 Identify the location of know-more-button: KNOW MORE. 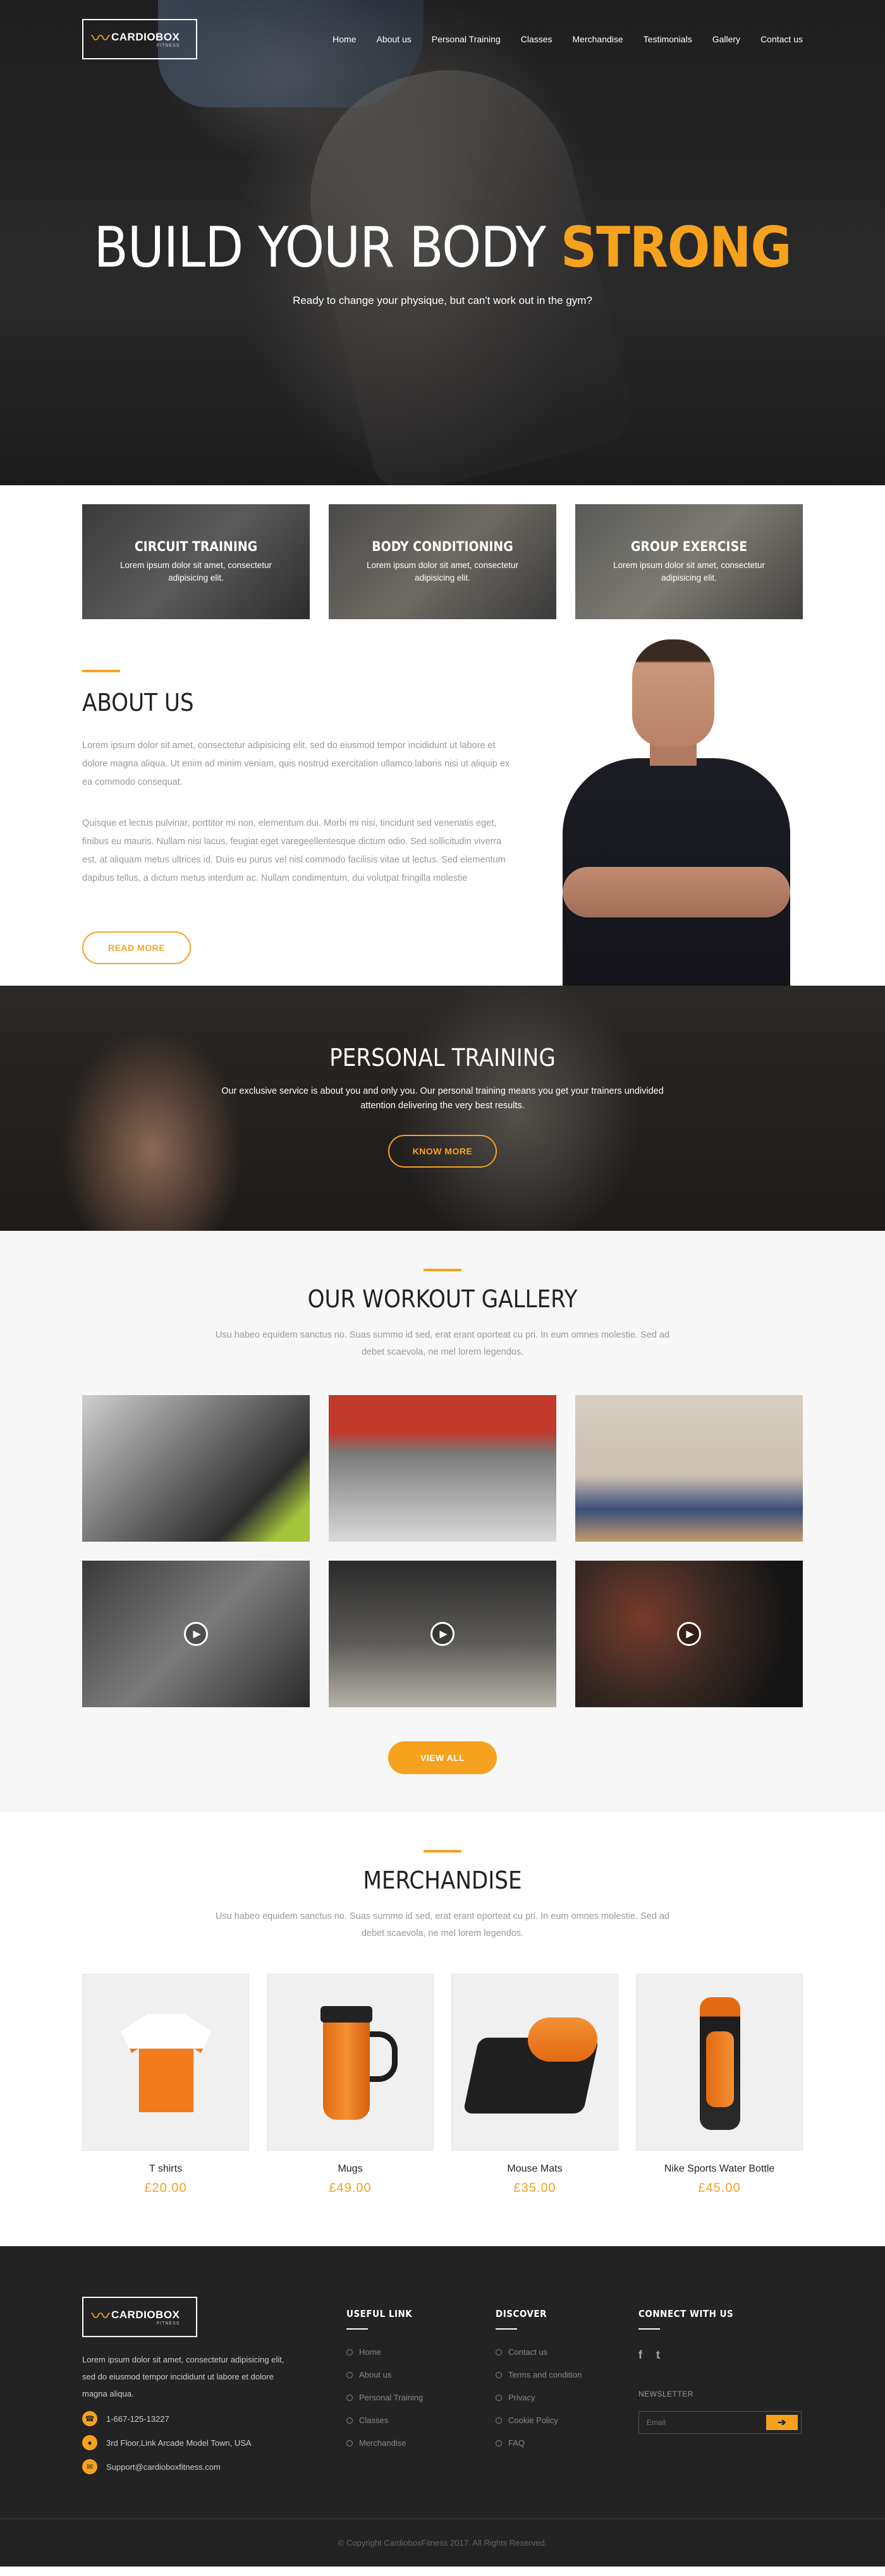
(442, 1151).